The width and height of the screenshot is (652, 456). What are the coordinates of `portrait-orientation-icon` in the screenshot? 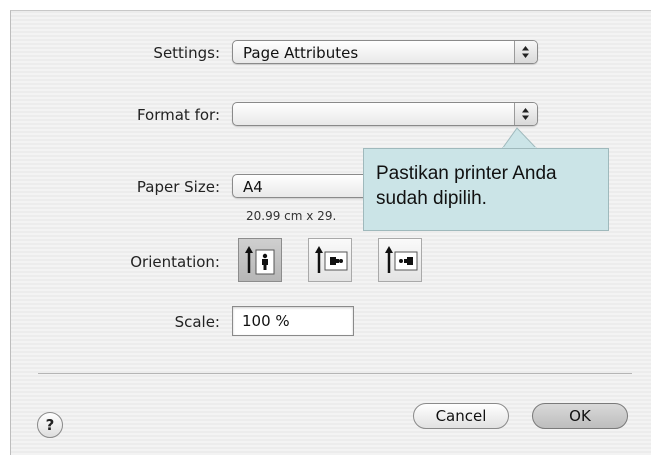 It's located at (260, 260).